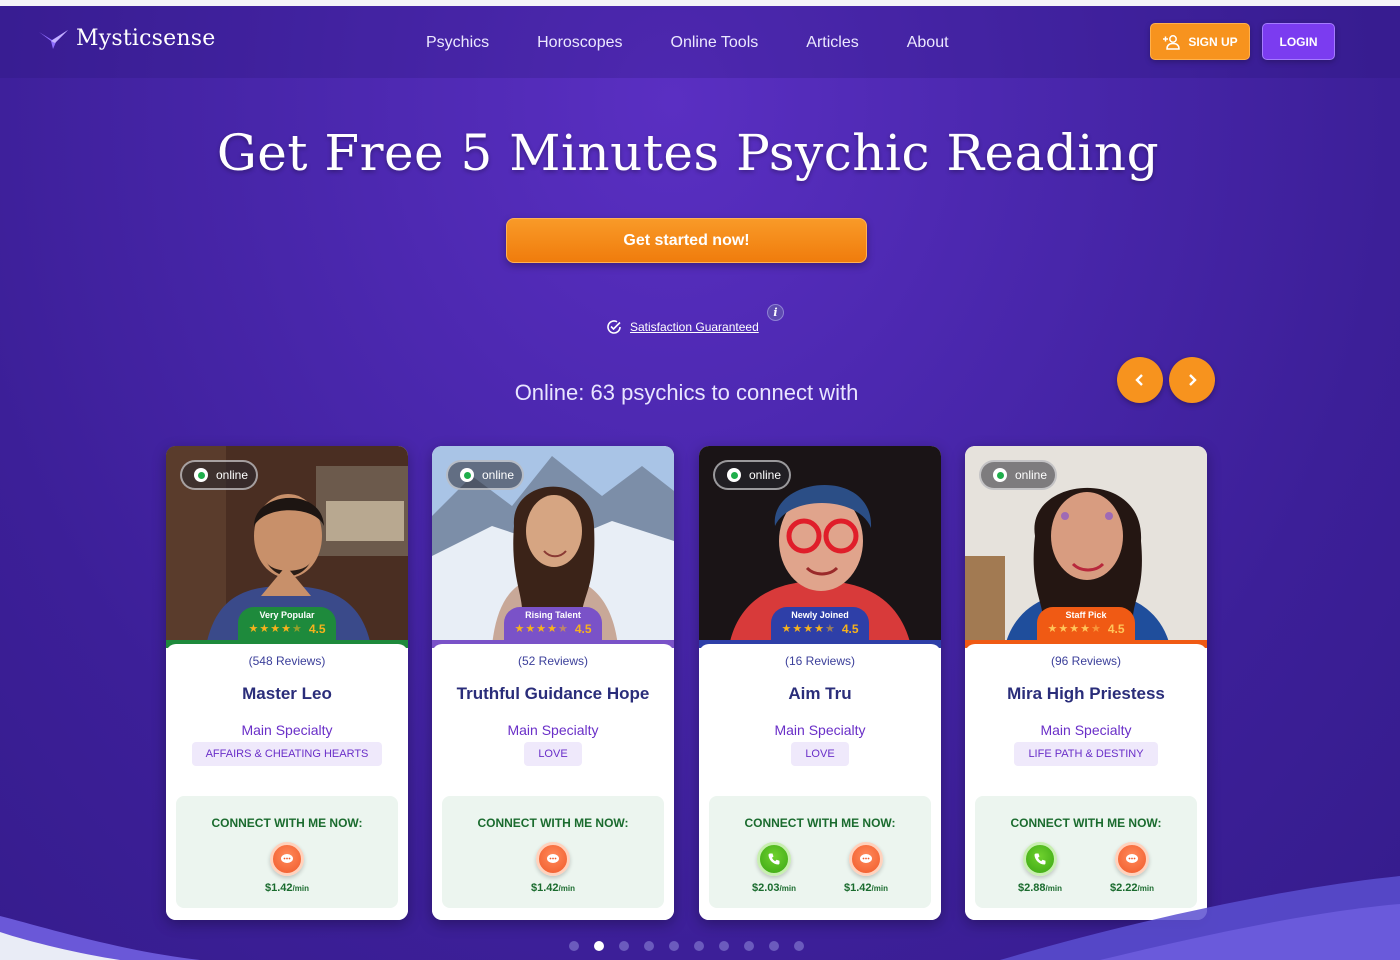  Describe the element at coordinates (287, 615) in the screenshot. I see `badge-label: Very Popular` at that location.